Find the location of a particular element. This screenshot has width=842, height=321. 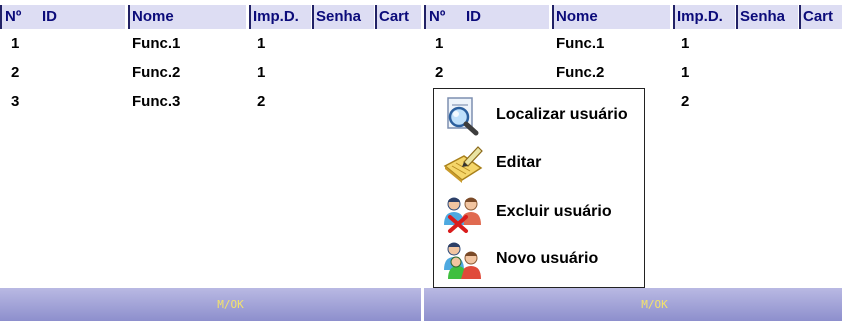

cell-nome: Func.3 is located at coordinates (156, 101).